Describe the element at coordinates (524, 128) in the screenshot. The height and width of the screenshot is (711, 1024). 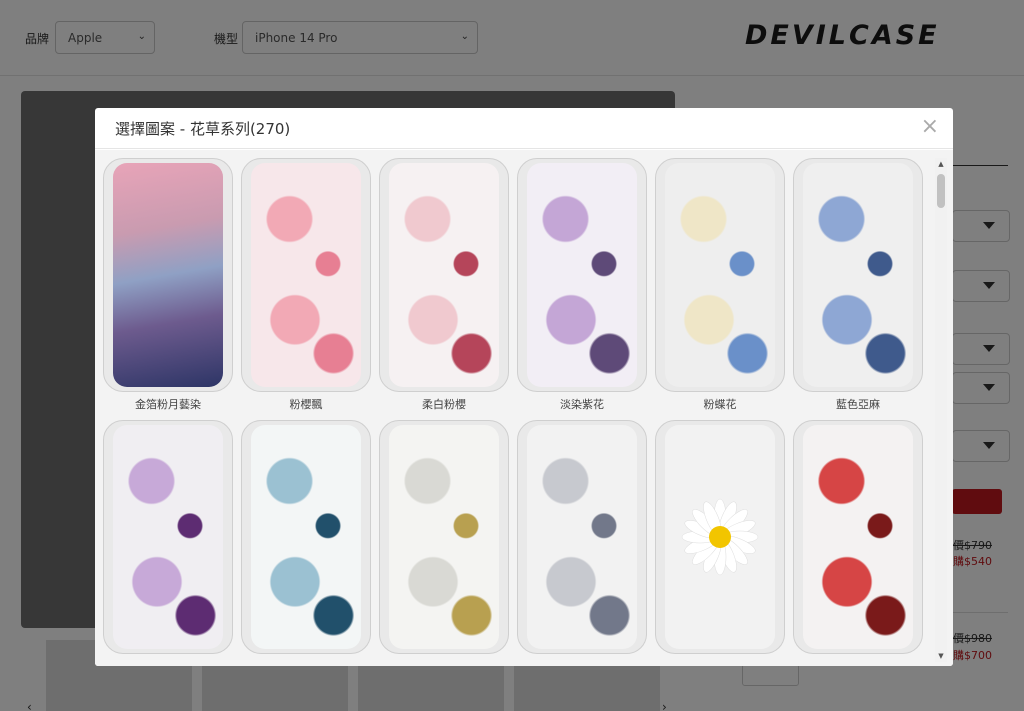
I see `modal-header: 選擇圖案 - 花草系列(270) ×` at that location.